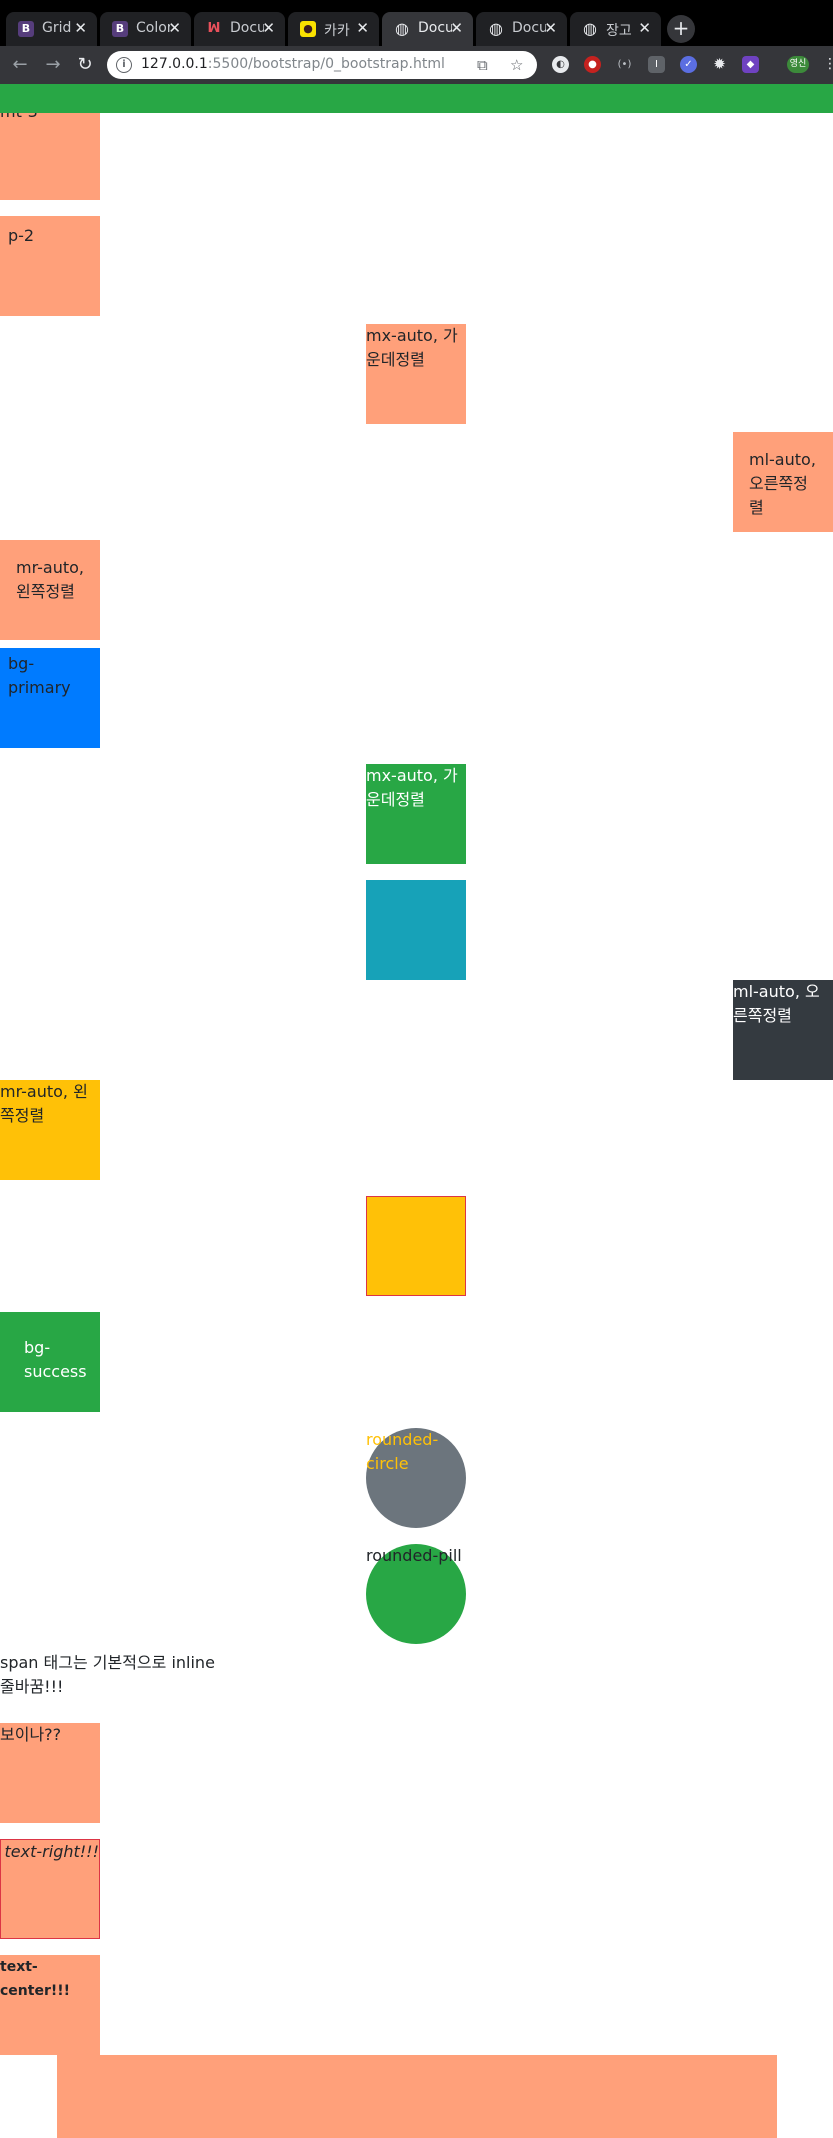  What do you see at coordinates (51, 1851) in the screenshot?
I see `text-right-label: text-right!!!` at bounding box center [51, 1851].